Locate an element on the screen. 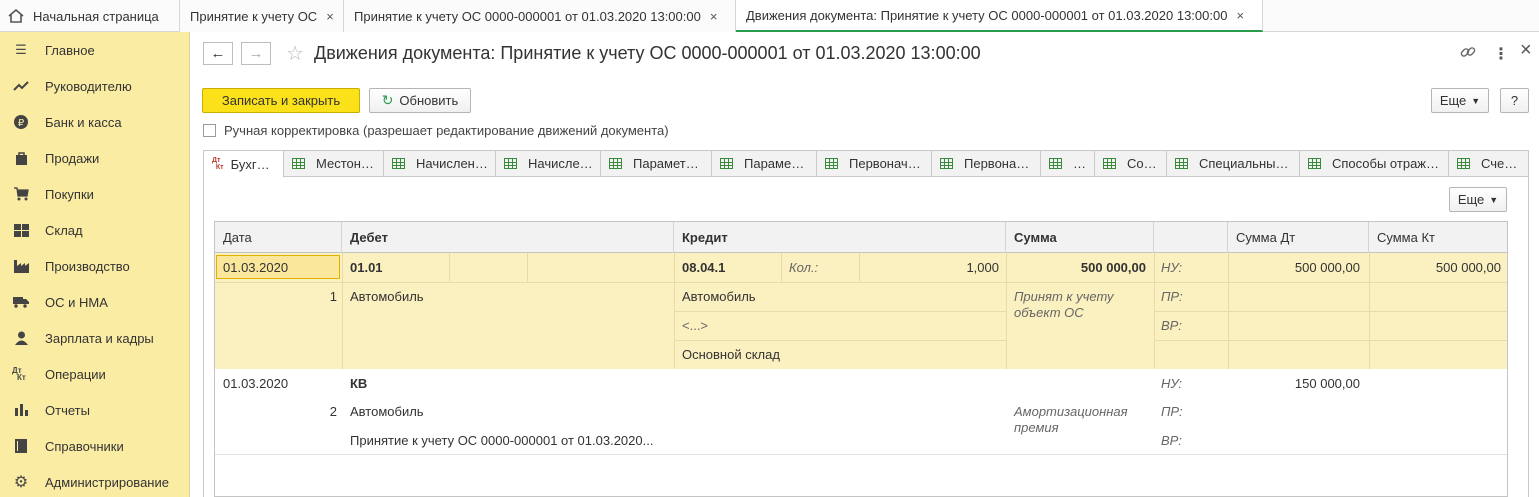 The width and height of the screenshot is (1539, 497). sidebar-item-bank: ₽ Банк и касса is located at coordinates (94, 122).